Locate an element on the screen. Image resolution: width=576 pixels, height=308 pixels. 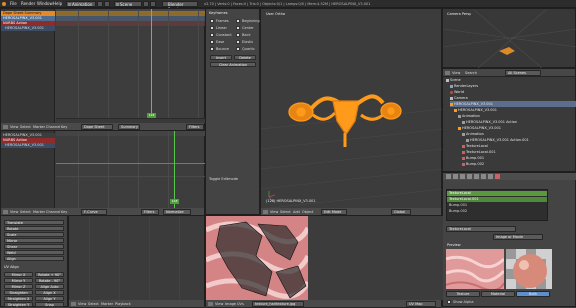
texture-slot: Bump.002 is located at coordinates (497, 211).